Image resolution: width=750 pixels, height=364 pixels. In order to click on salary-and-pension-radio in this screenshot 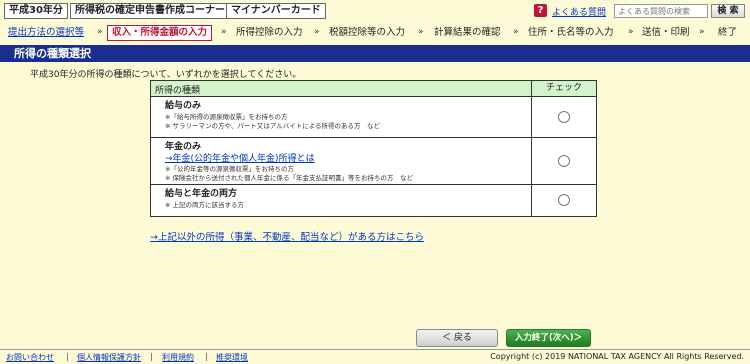, I will do `click(564, 200)`.